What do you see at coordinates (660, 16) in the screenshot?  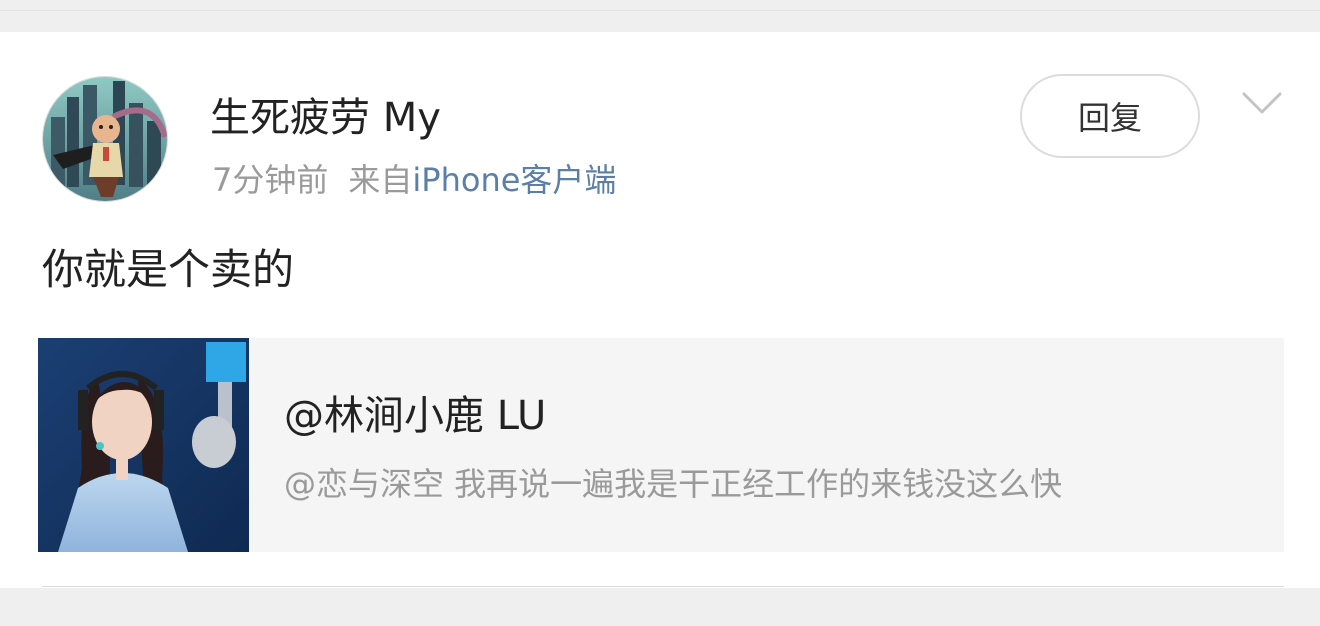 I see `top-separator` at bounding box center [660, 16].